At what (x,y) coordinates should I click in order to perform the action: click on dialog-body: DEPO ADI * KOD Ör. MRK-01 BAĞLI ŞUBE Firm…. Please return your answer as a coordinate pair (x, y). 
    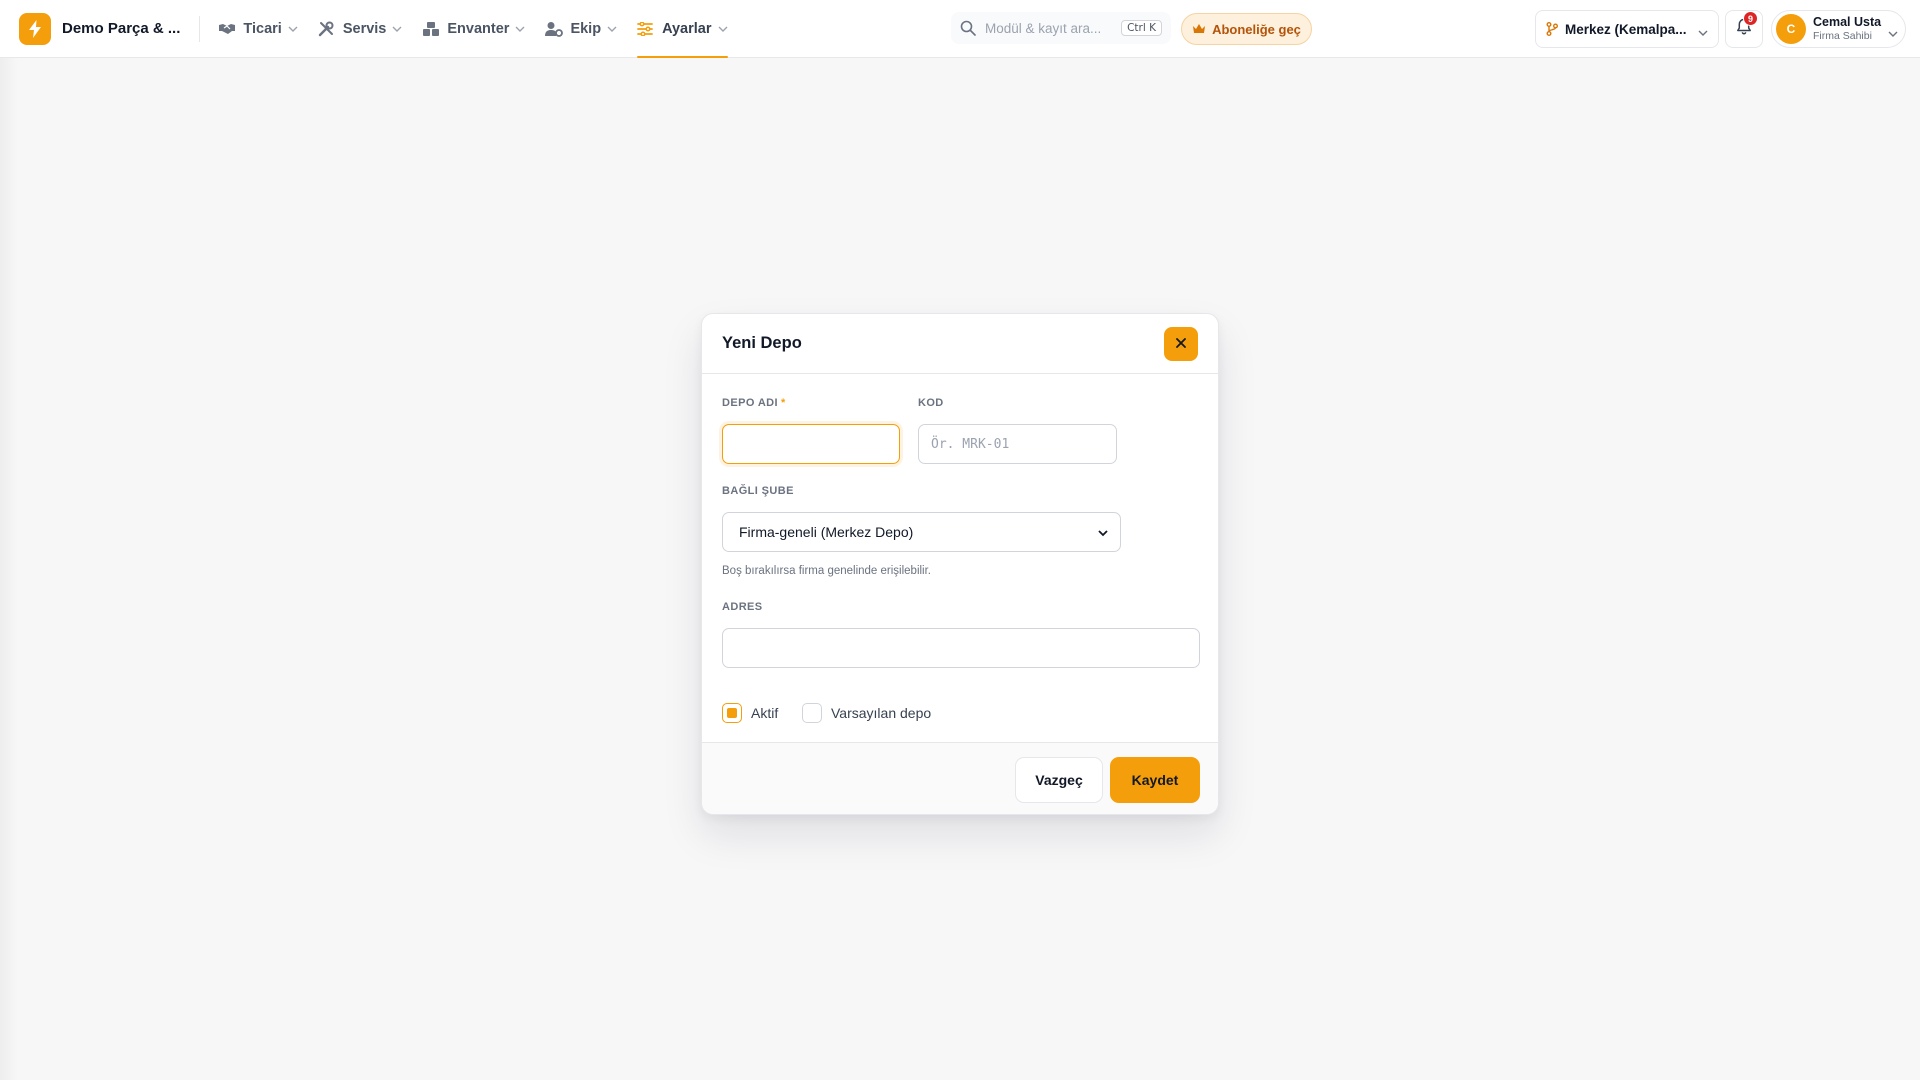
    Looking at the image, I should click on (960, 559).